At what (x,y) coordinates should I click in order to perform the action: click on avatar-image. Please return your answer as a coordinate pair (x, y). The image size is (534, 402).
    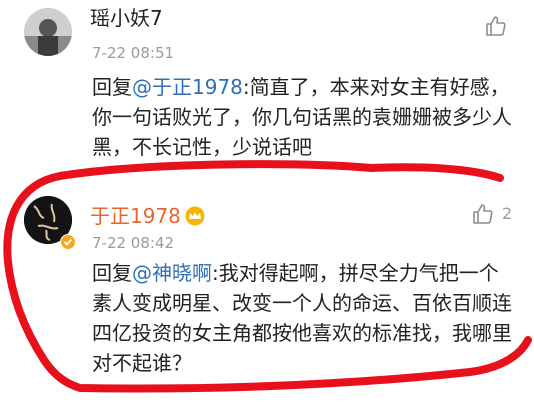
    Looking at the image, I should click on (48, 32).